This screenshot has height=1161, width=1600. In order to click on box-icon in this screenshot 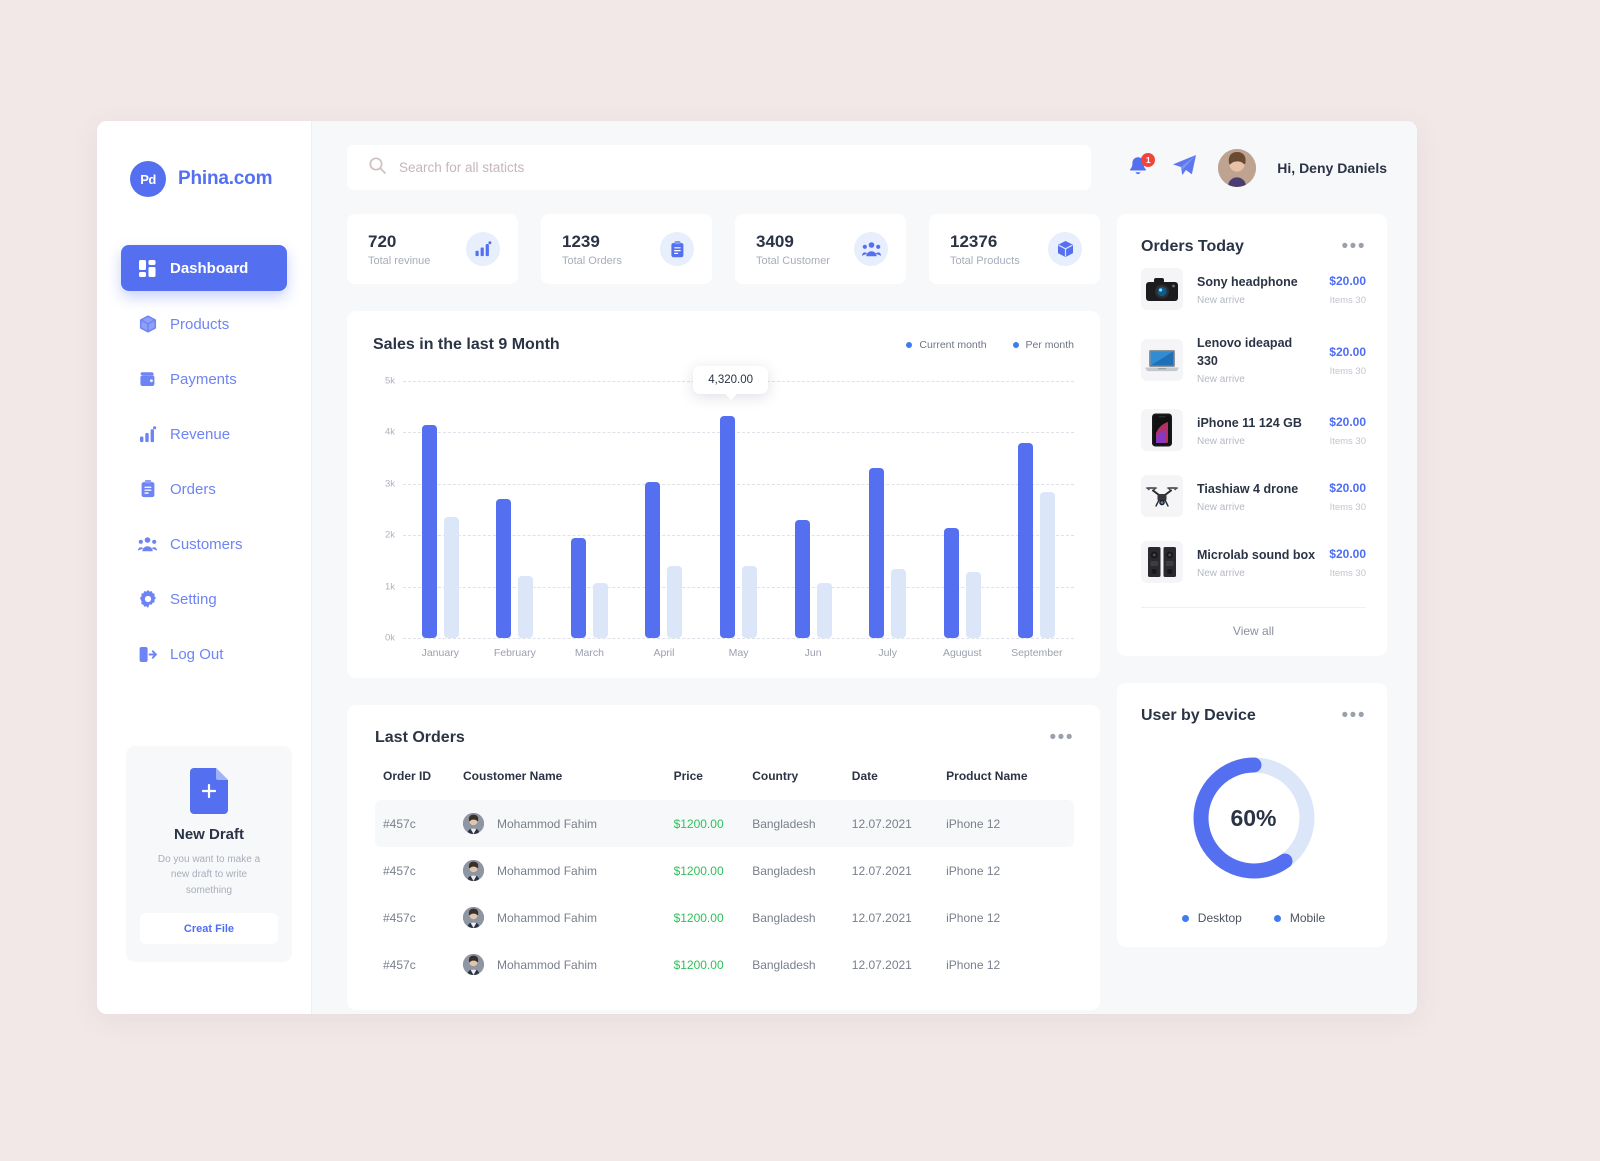, I will do `click(1065, 249)`.